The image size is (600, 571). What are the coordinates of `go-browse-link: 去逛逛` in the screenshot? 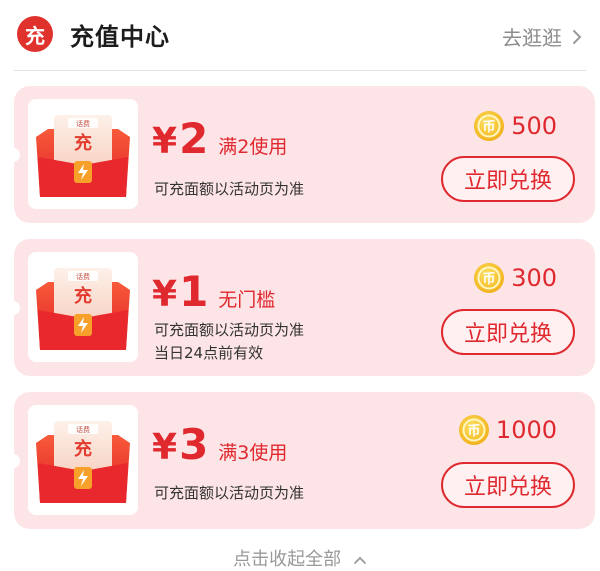 It's located at (542, 36).